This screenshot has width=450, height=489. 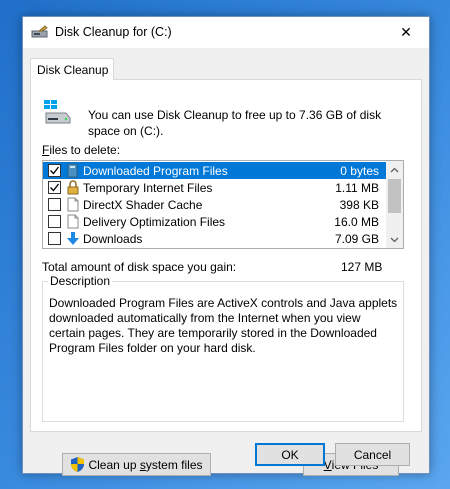 What do you see at coordinates (394, 196) in the screenshot?
I see `scroll-thumb` at bounding box center [394, 196].